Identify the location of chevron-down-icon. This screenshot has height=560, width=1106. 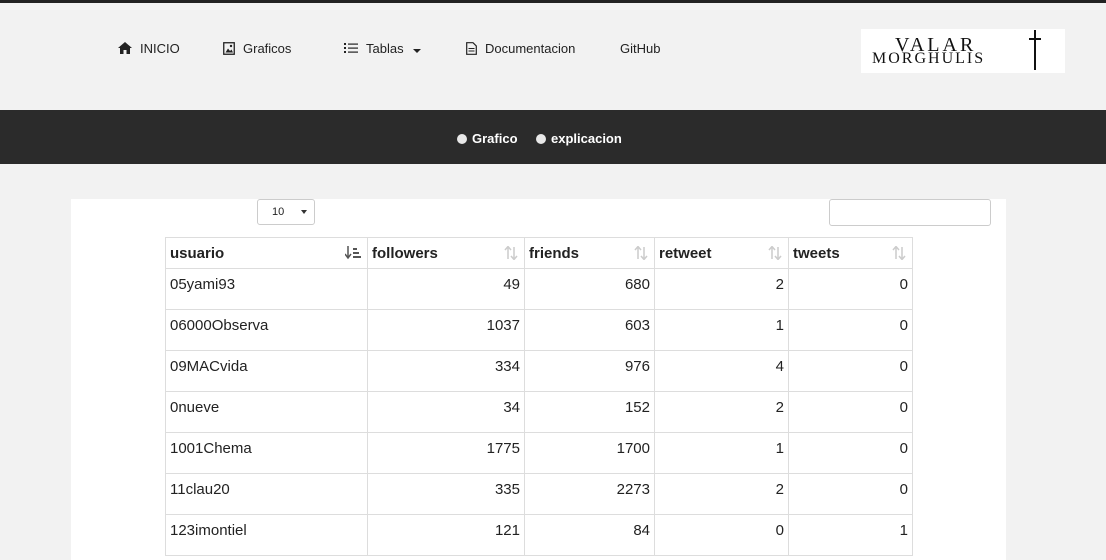
(416, 51).